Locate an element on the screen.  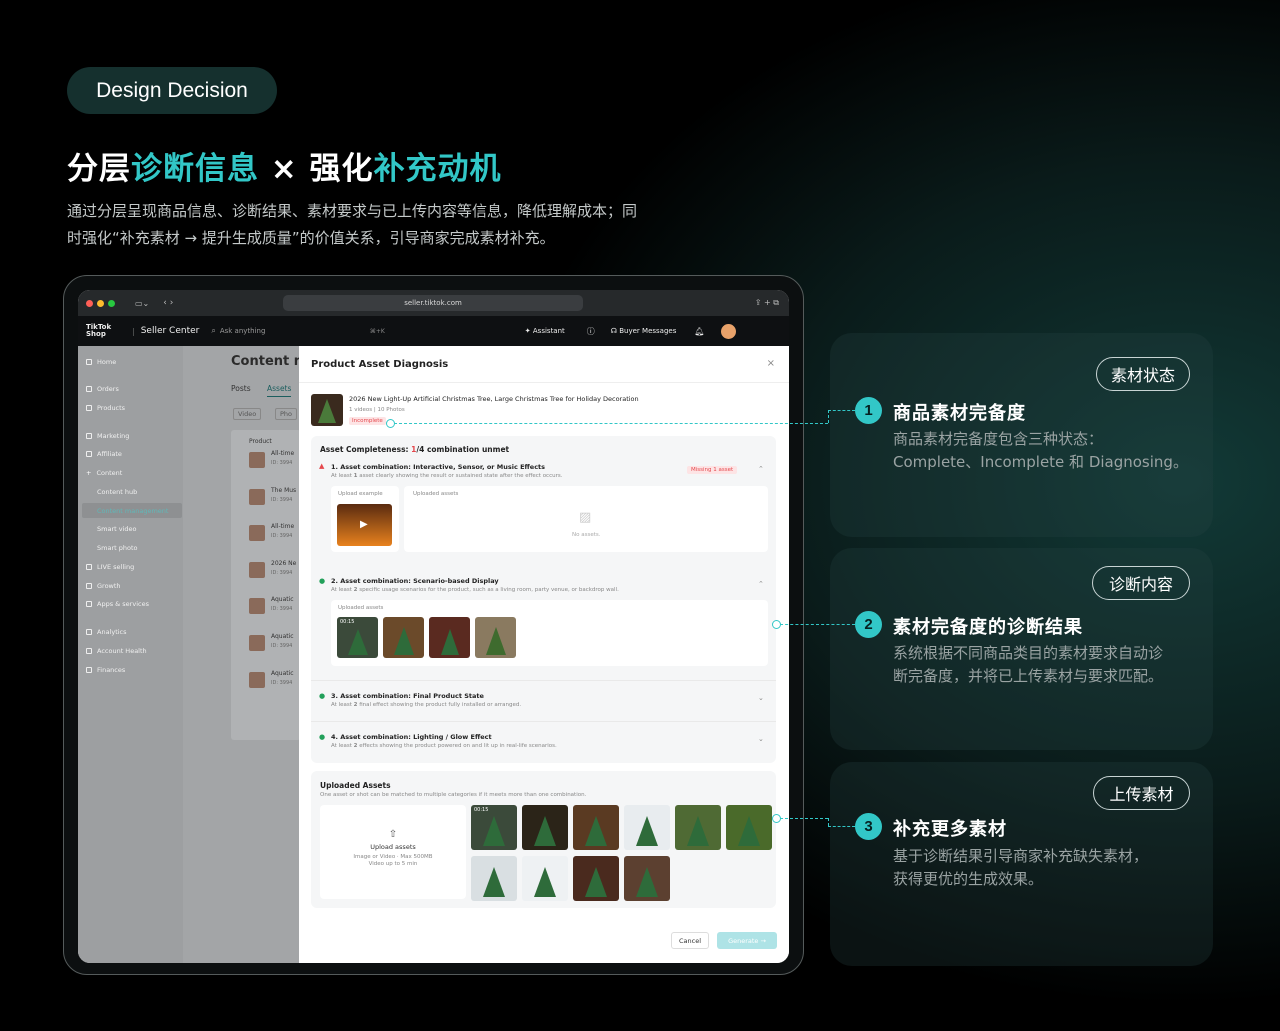
sidebar-item-smart-photo: Smart photo is located at coordinates (117, 548).